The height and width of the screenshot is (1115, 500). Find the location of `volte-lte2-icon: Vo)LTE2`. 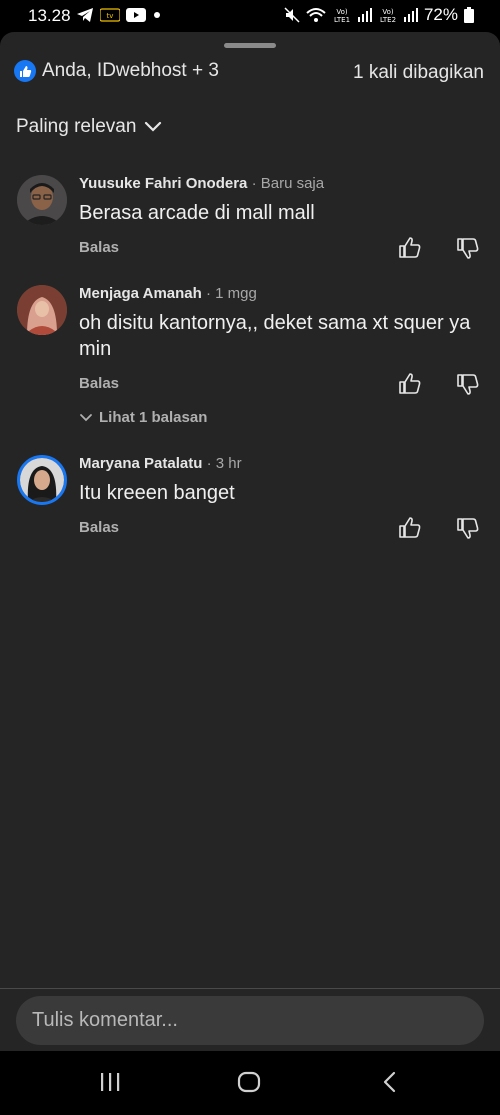

volte-lte2-icon: Vo)LTE2 is located at coordinates (388, 15).